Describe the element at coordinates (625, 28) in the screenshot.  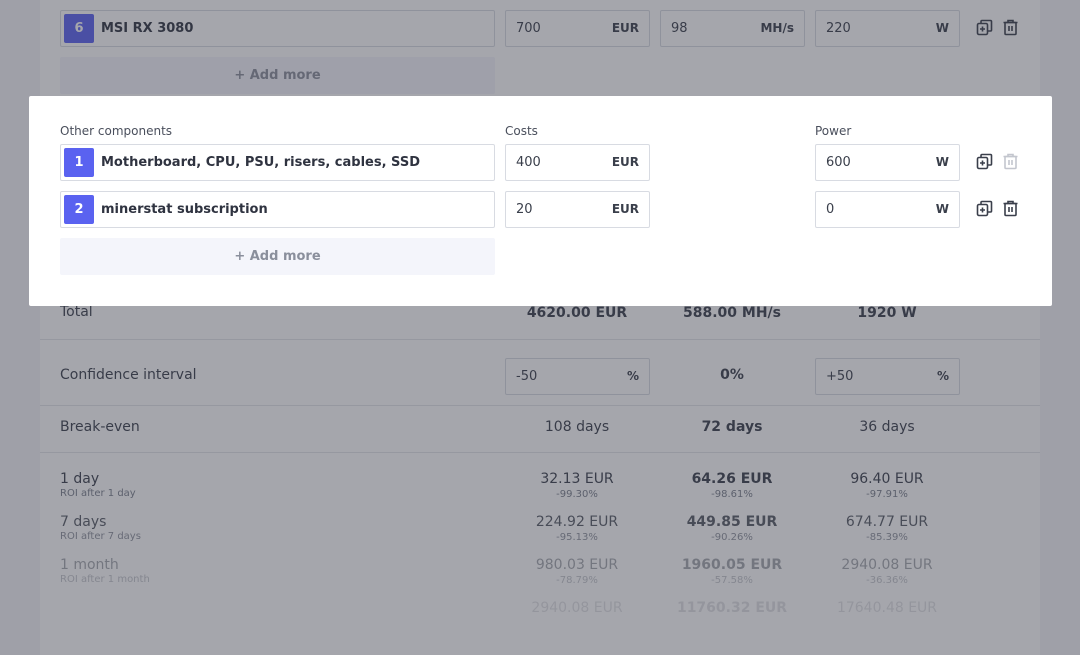
I see `gpu-cost-unit: EUR` at that location.